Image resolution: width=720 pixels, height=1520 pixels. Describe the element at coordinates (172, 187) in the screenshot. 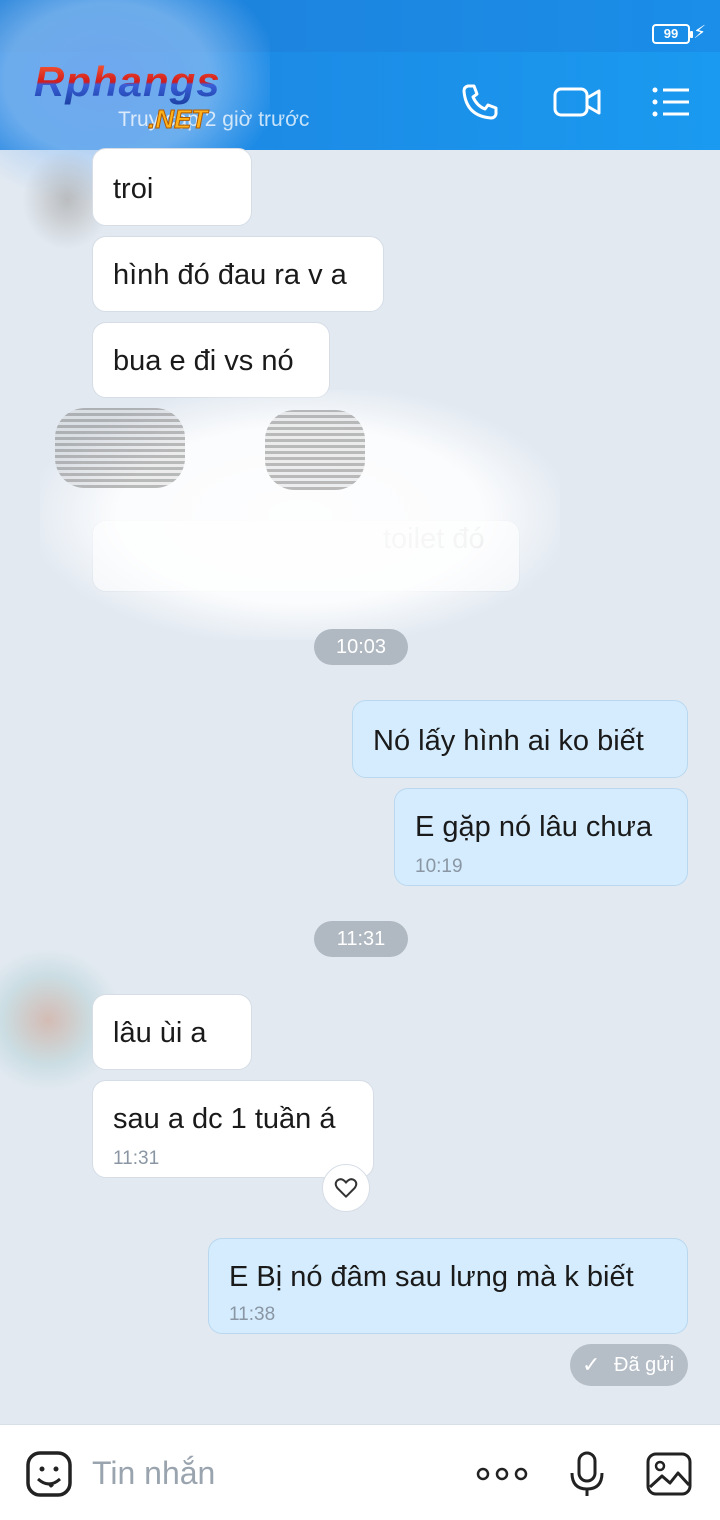

I see `incoming-message: troi` at that location.